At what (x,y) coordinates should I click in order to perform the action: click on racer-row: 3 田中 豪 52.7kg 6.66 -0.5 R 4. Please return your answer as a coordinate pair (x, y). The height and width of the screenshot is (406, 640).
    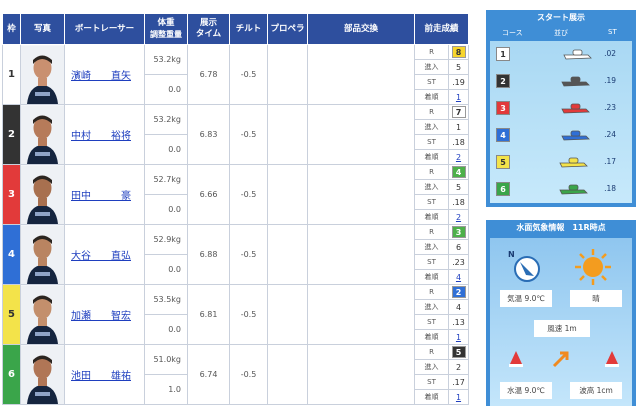
    Looking at the image, I should click on (236, 194).